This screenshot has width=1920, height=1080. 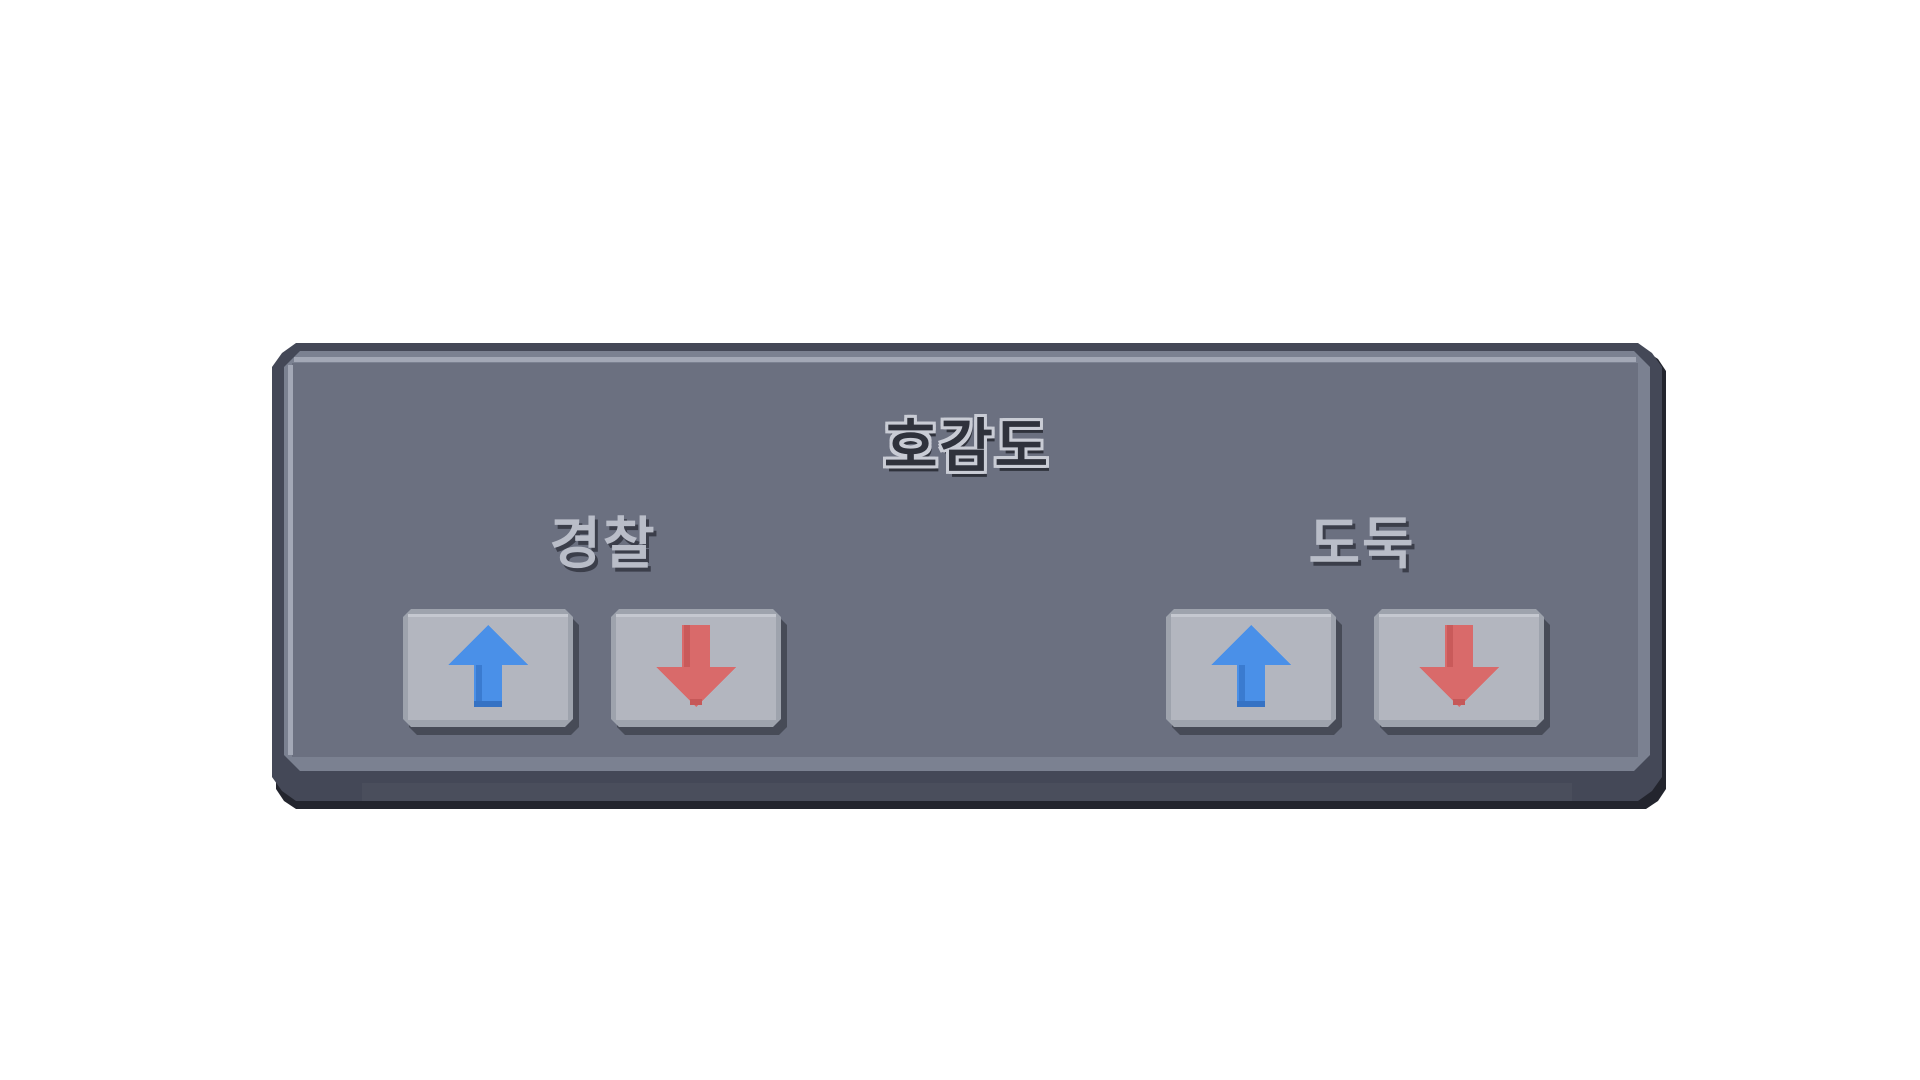 What do you see at coordinates (967, 446) in the screenshot?
I see `panel-title: 호감도` at bounding box center [967, 446].